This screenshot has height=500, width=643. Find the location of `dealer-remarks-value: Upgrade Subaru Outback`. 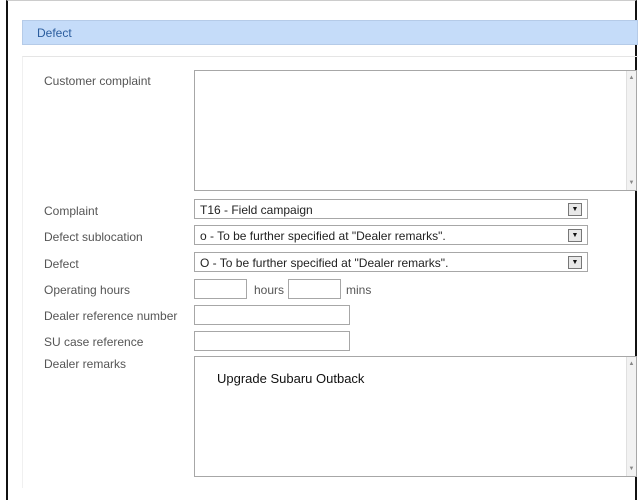

dealer-remarks-value: Upgrade Subaru Outback is located at coordinates (291, 378).